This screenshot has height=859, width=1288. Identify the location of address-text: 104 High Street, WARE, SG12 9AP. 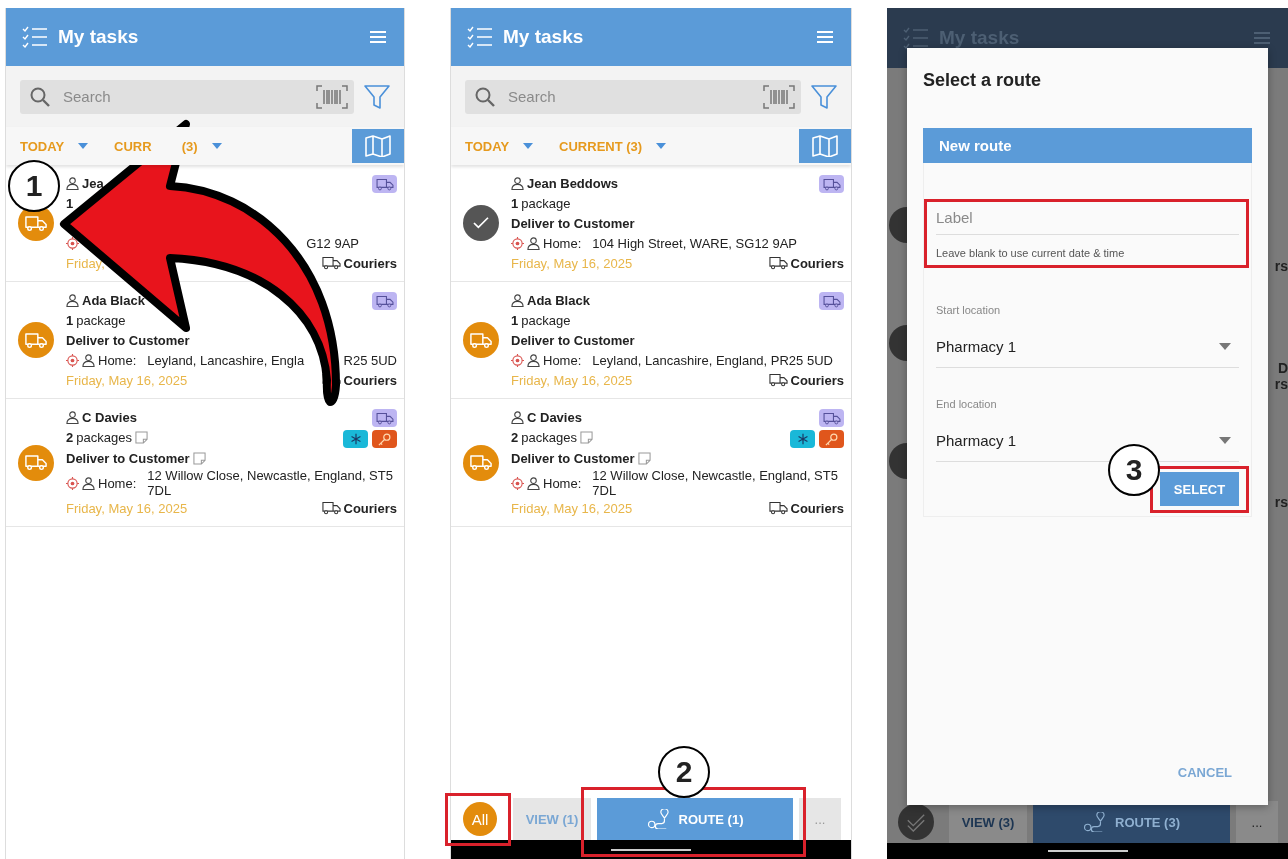
(695, 243).